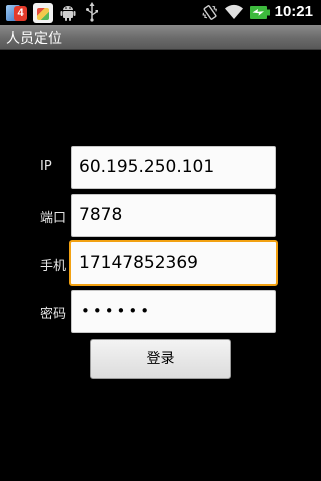  I want to click on password-input: ••••••, so click(173, 311).